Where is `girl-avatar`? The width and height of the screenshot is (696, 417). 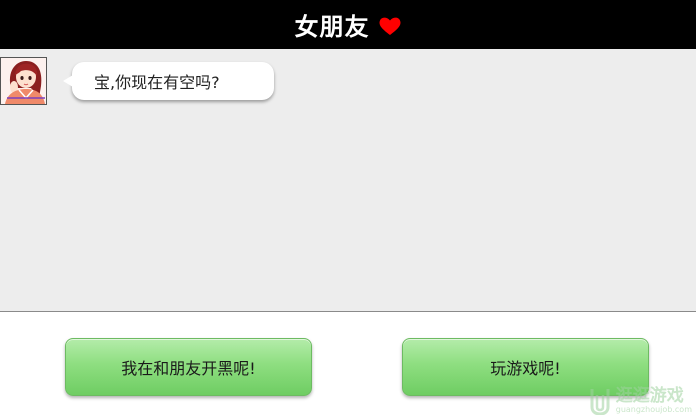
girl-avatar is located at coordinates (23, 81).